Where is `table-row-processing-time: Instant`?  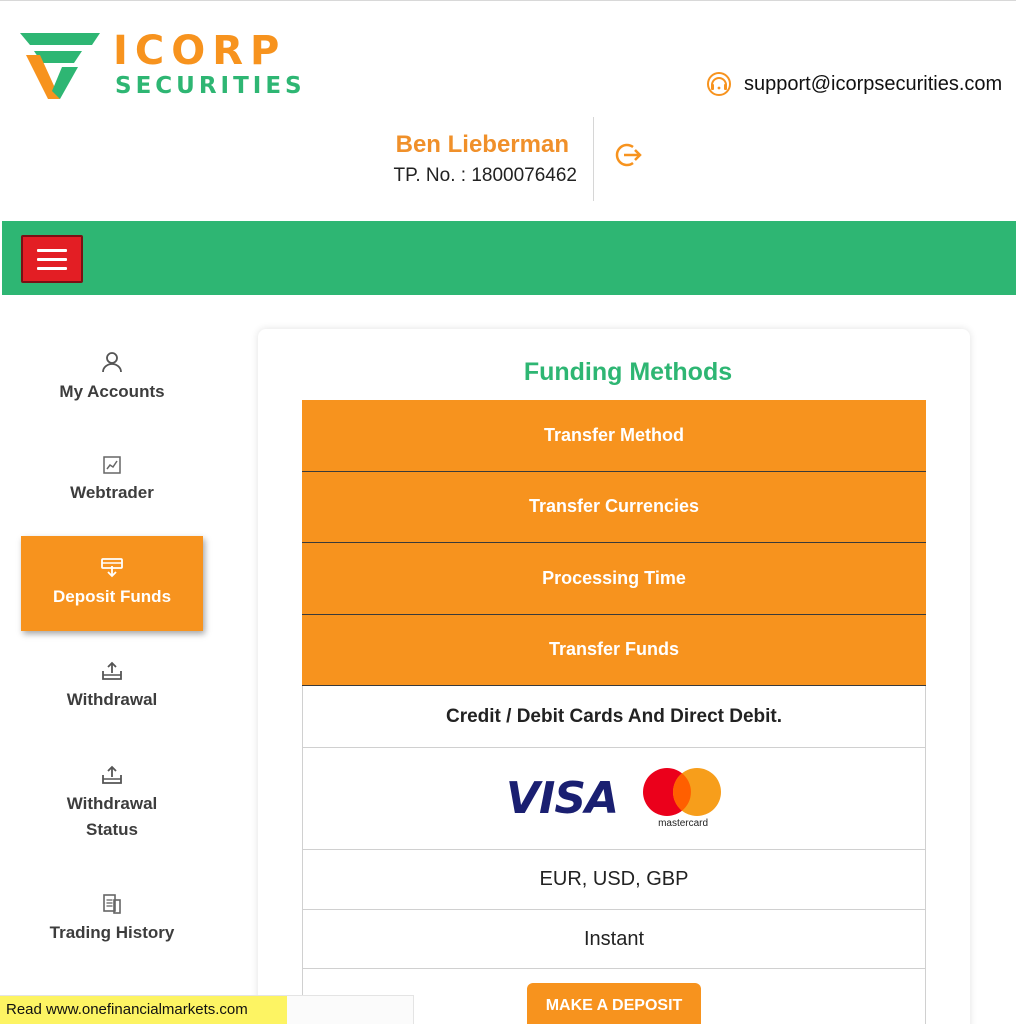
table-row-processing-time: Instant is located at coordinates (614, 939).